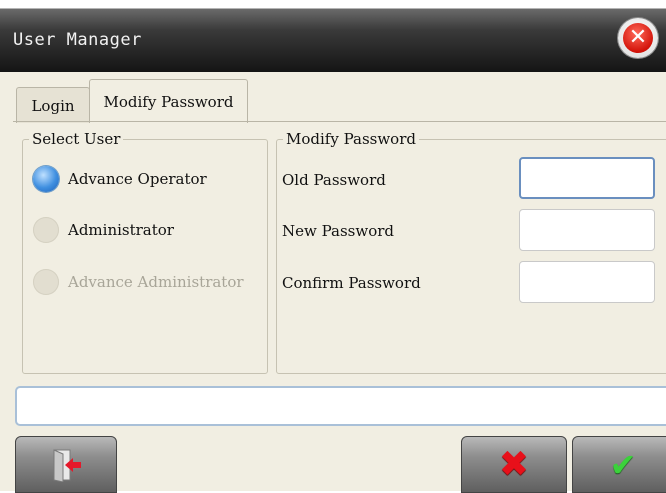 This screenshot has width=666, height=493. What do you see at coordinates (76, 139) in the screenshot?
I see `select-user-legend: Select User` at bounding box center [76, 139].